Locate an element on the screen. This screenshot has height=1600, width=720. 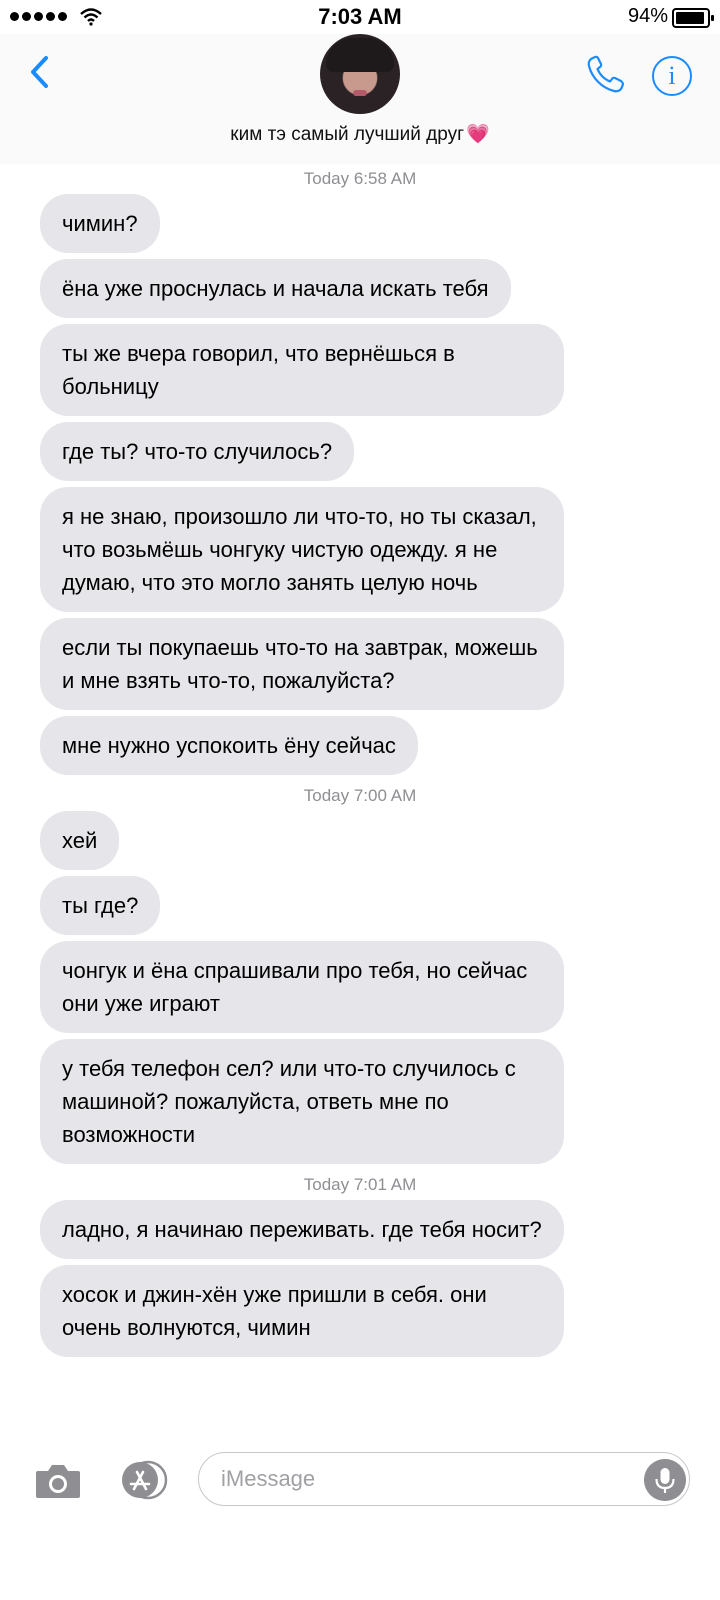
compose-bar is located at coordinates (360, 1482).